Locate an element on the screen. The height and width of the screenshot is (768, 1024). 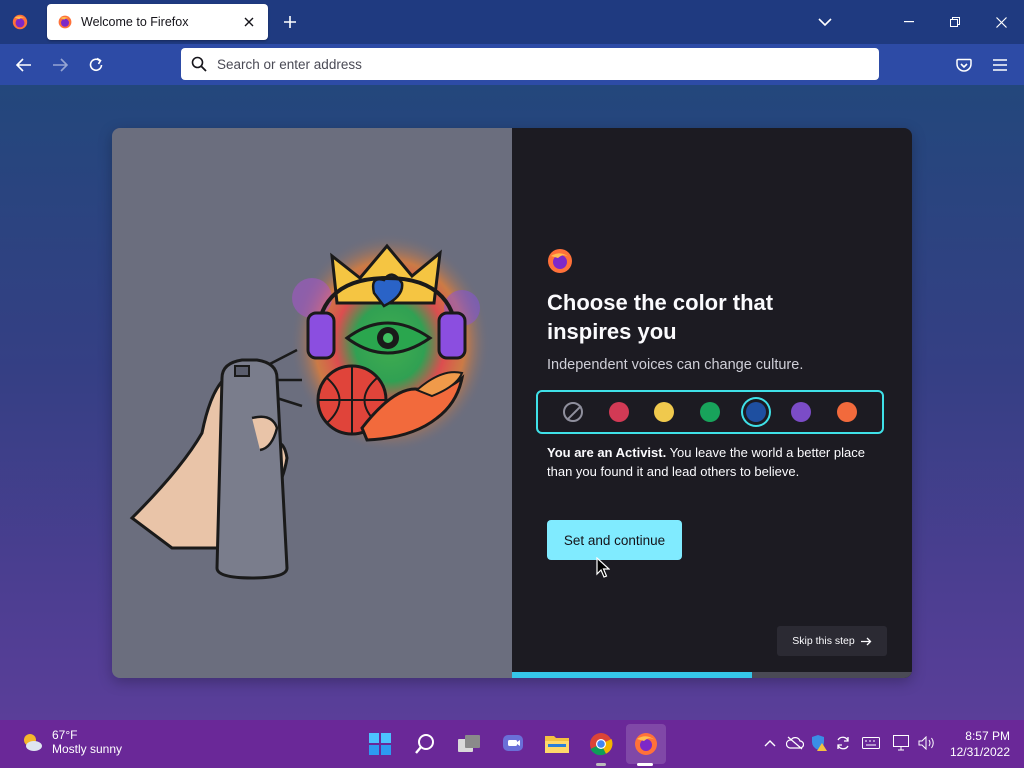
arrow-right-icon is located at coordinates (866, 641).